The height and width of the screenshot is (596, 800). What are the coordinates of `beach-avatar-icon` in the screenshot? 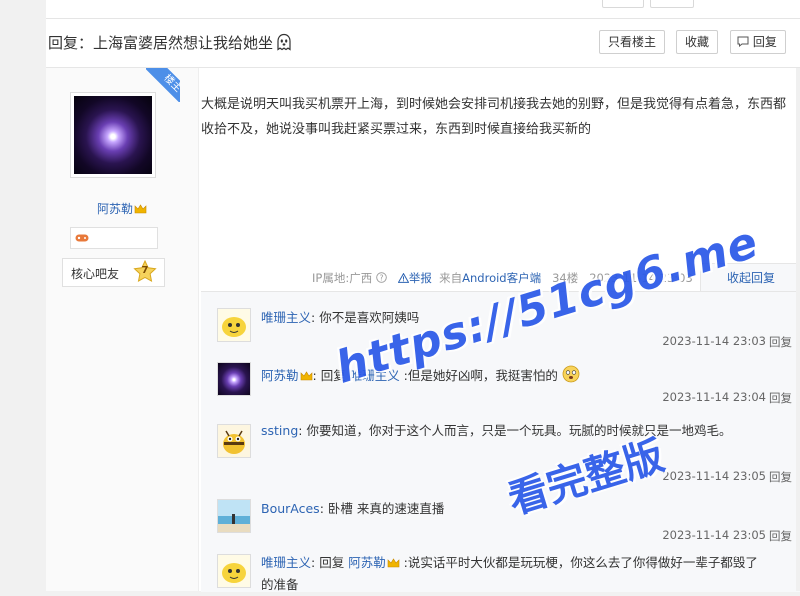 It's located at (234, 516).